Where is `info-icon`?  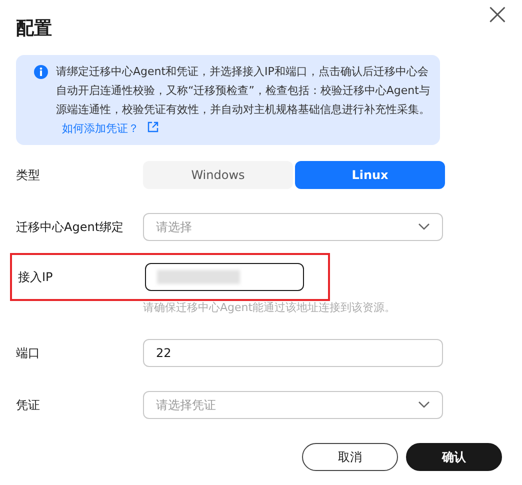
info-icon is located at coordinates (41, 72).